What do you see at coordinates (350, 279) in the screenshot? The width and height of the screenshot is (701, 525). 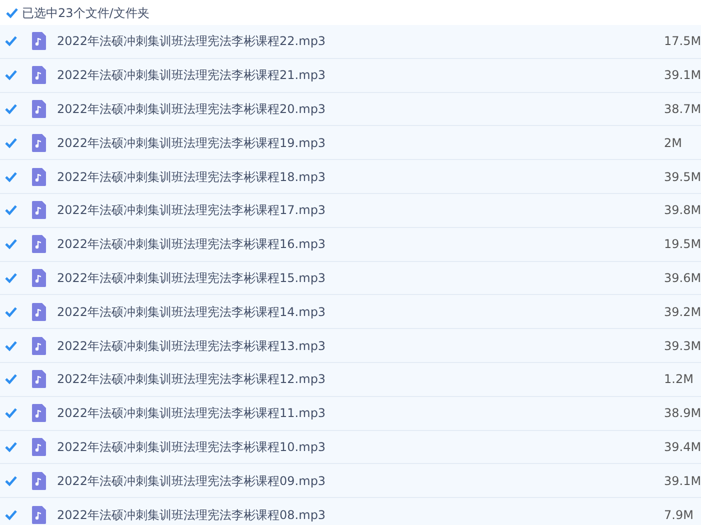 I see `file-row: 2022年法硕冲刺集训班法理宪法李彬课程15.mp3 39.6M` at bounding box center [350, 279].